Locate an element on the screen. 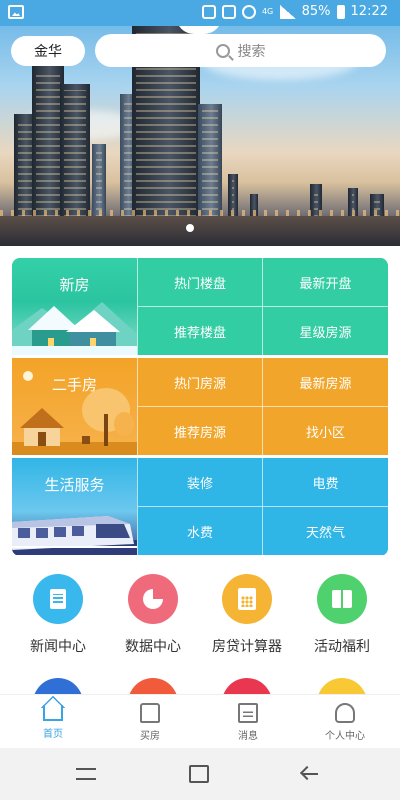 This screenshot has width=400, height=800. search-input: 搜索 is located at coordinates (240, 50).